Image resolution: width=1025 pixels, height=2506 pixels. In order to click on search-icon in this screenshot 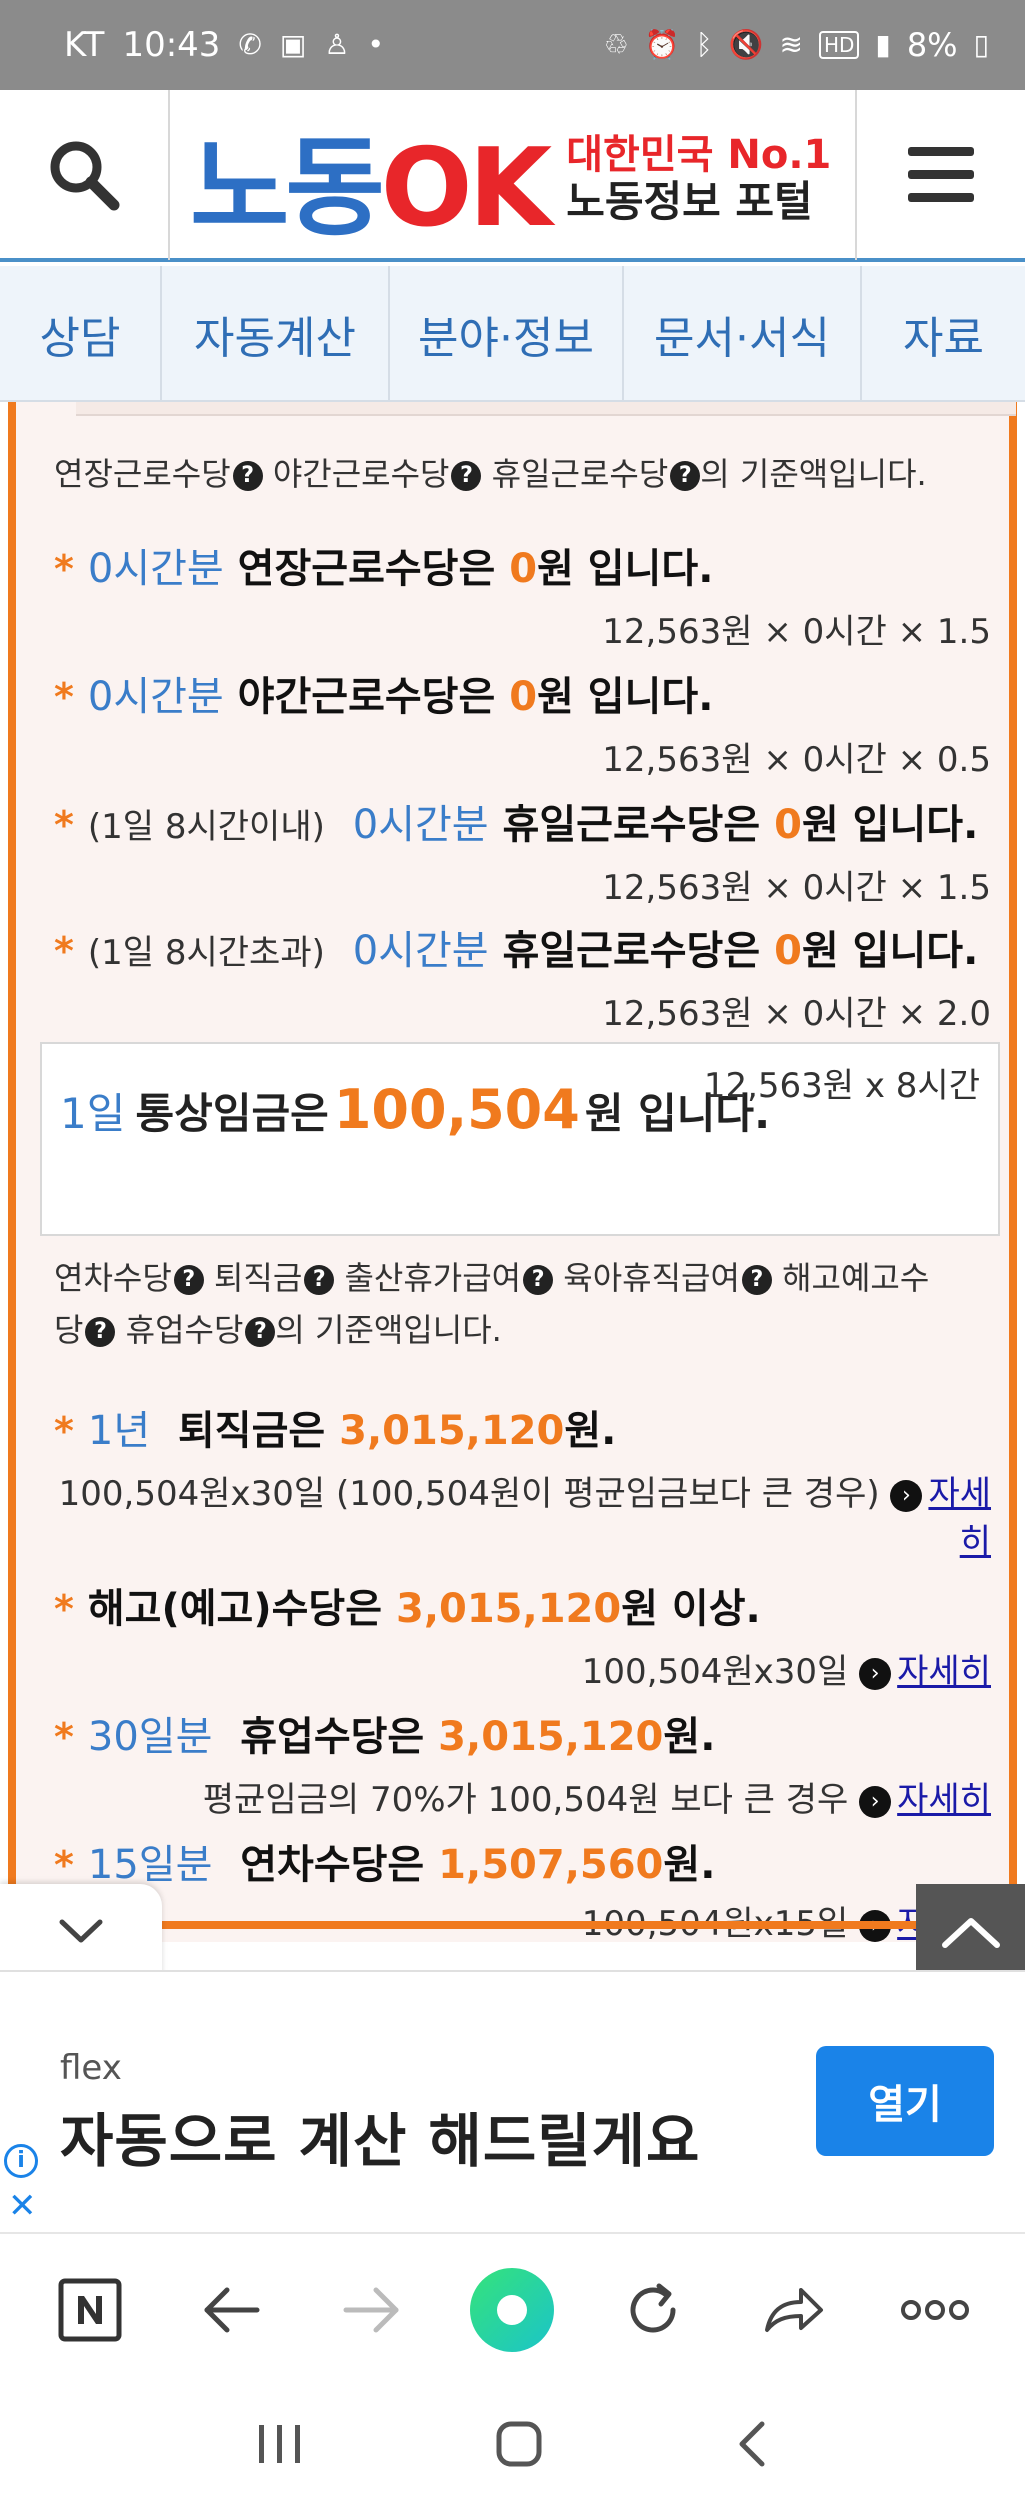, I will do `click(85, 176)`.